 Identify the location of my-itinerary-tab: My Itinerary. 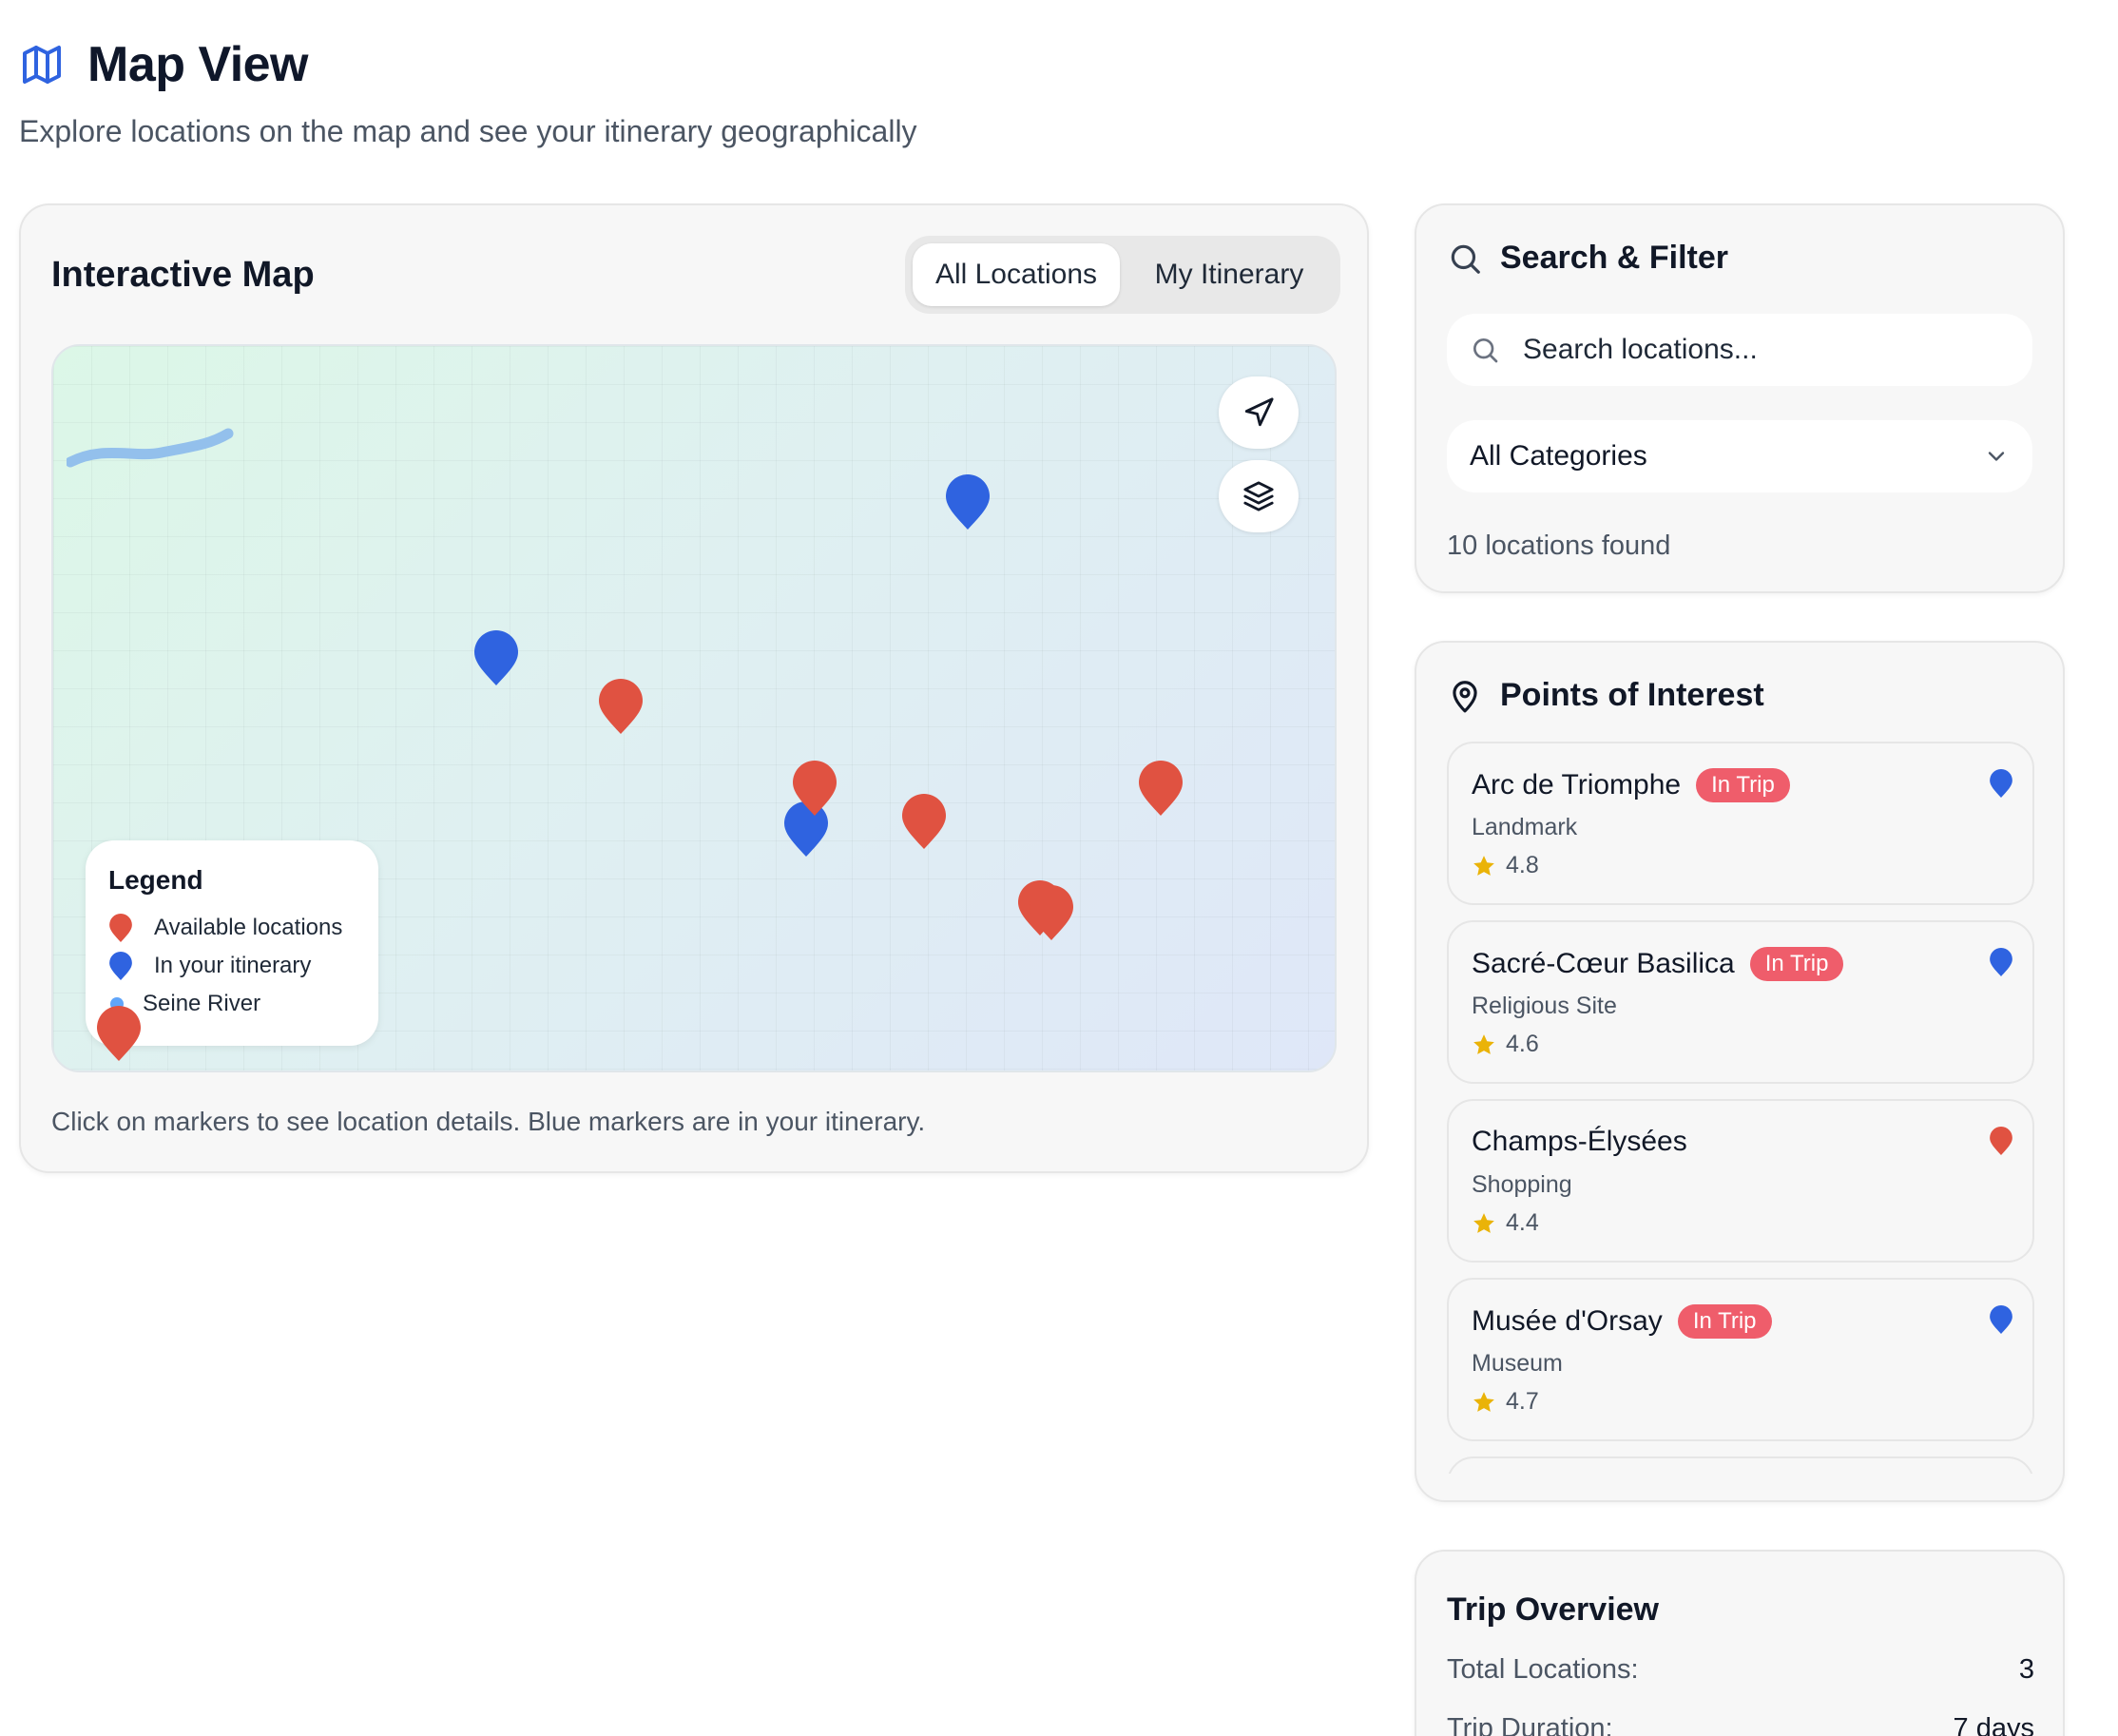
(1229, 275).